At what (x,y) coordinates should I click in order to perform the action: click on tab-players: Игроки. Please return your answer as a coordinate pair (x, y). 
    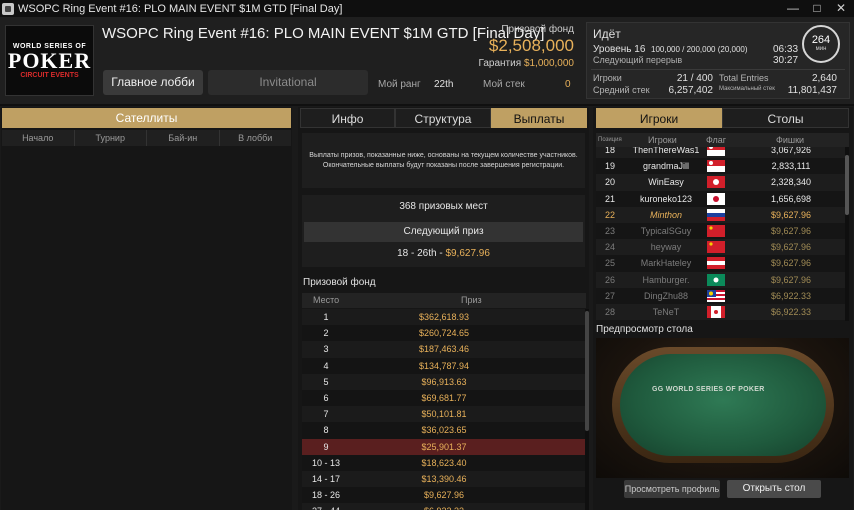
    Looking at the image, I should click on (659, 118).